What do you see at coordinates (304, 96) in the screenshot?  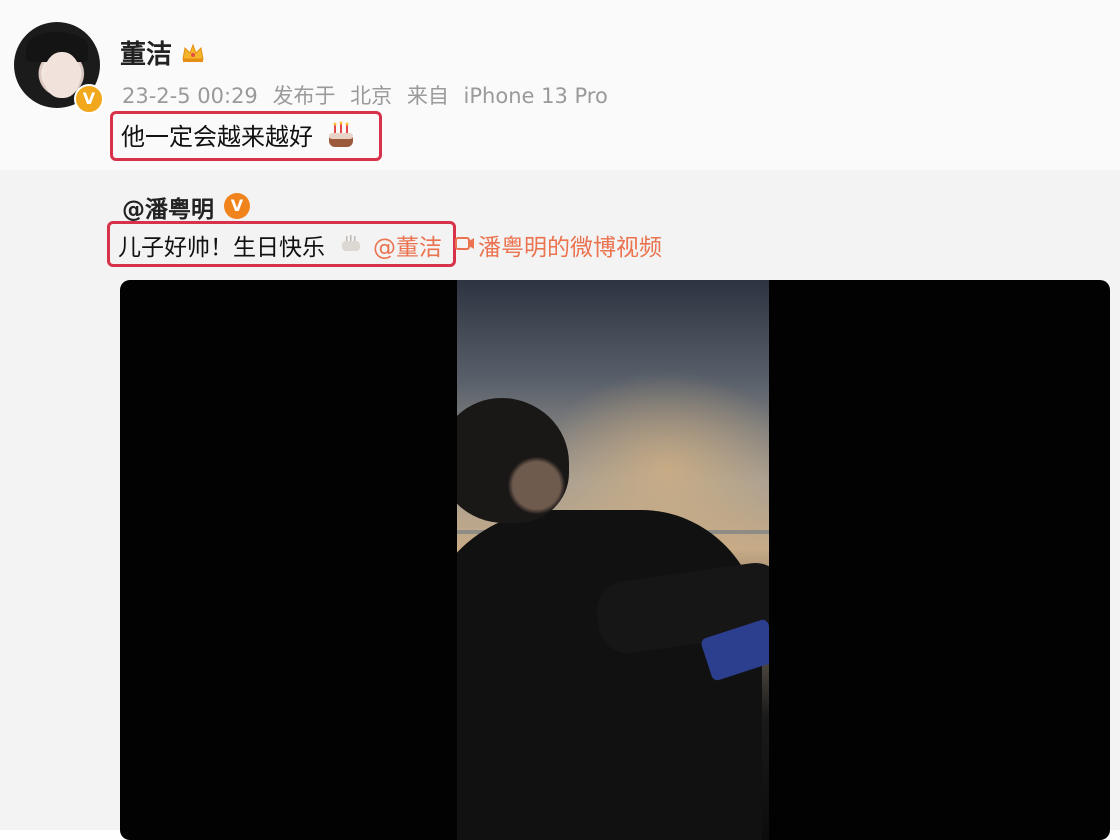 I see `posted-label: 发布于` at bounding box center [304, 96].